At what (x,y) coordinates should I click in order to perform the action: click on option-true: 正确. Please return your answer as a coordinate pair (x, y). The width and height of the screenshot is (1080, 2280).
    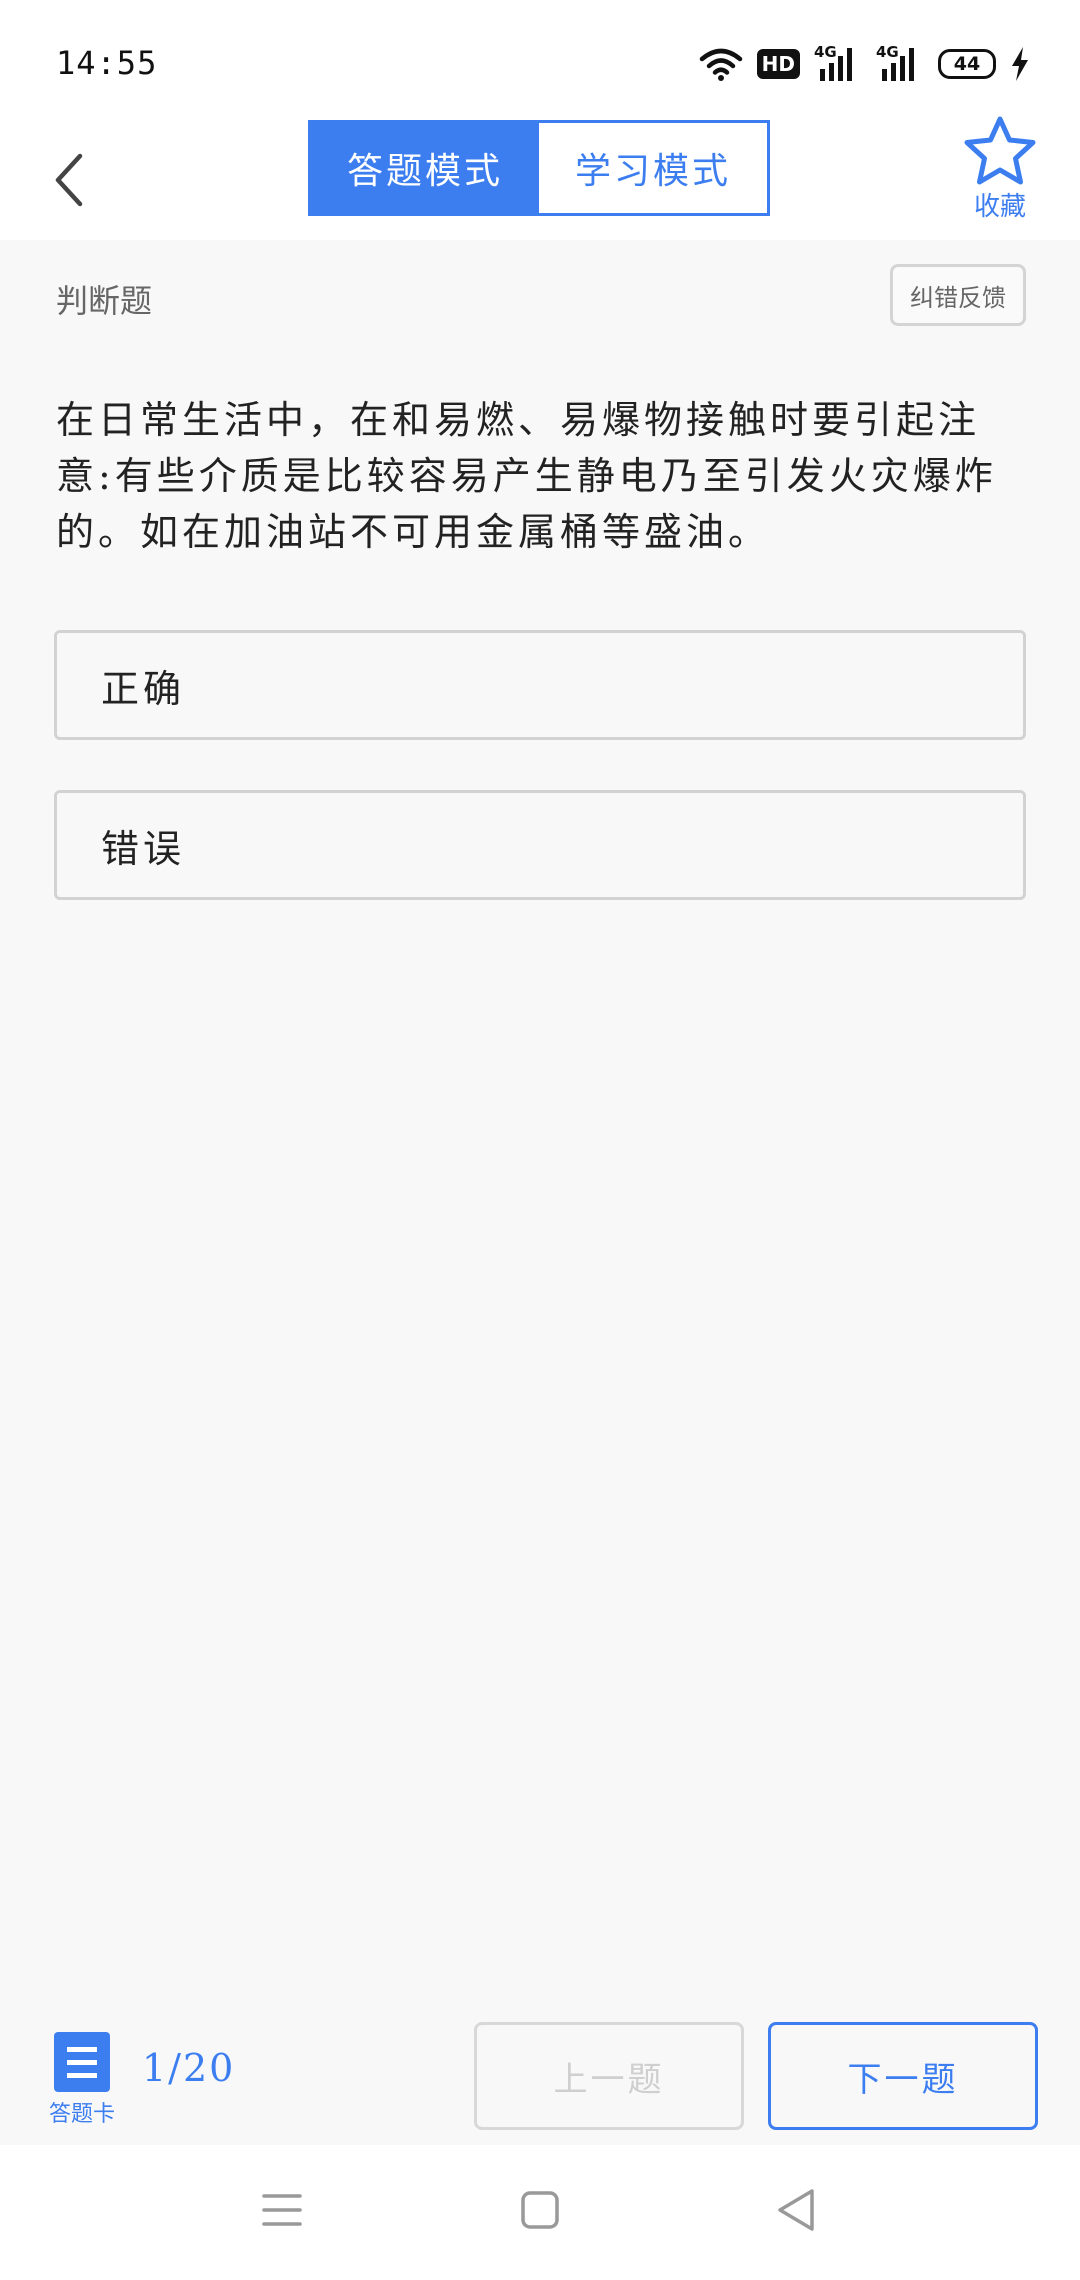
    Looking at the image, I should click on (540, 685).